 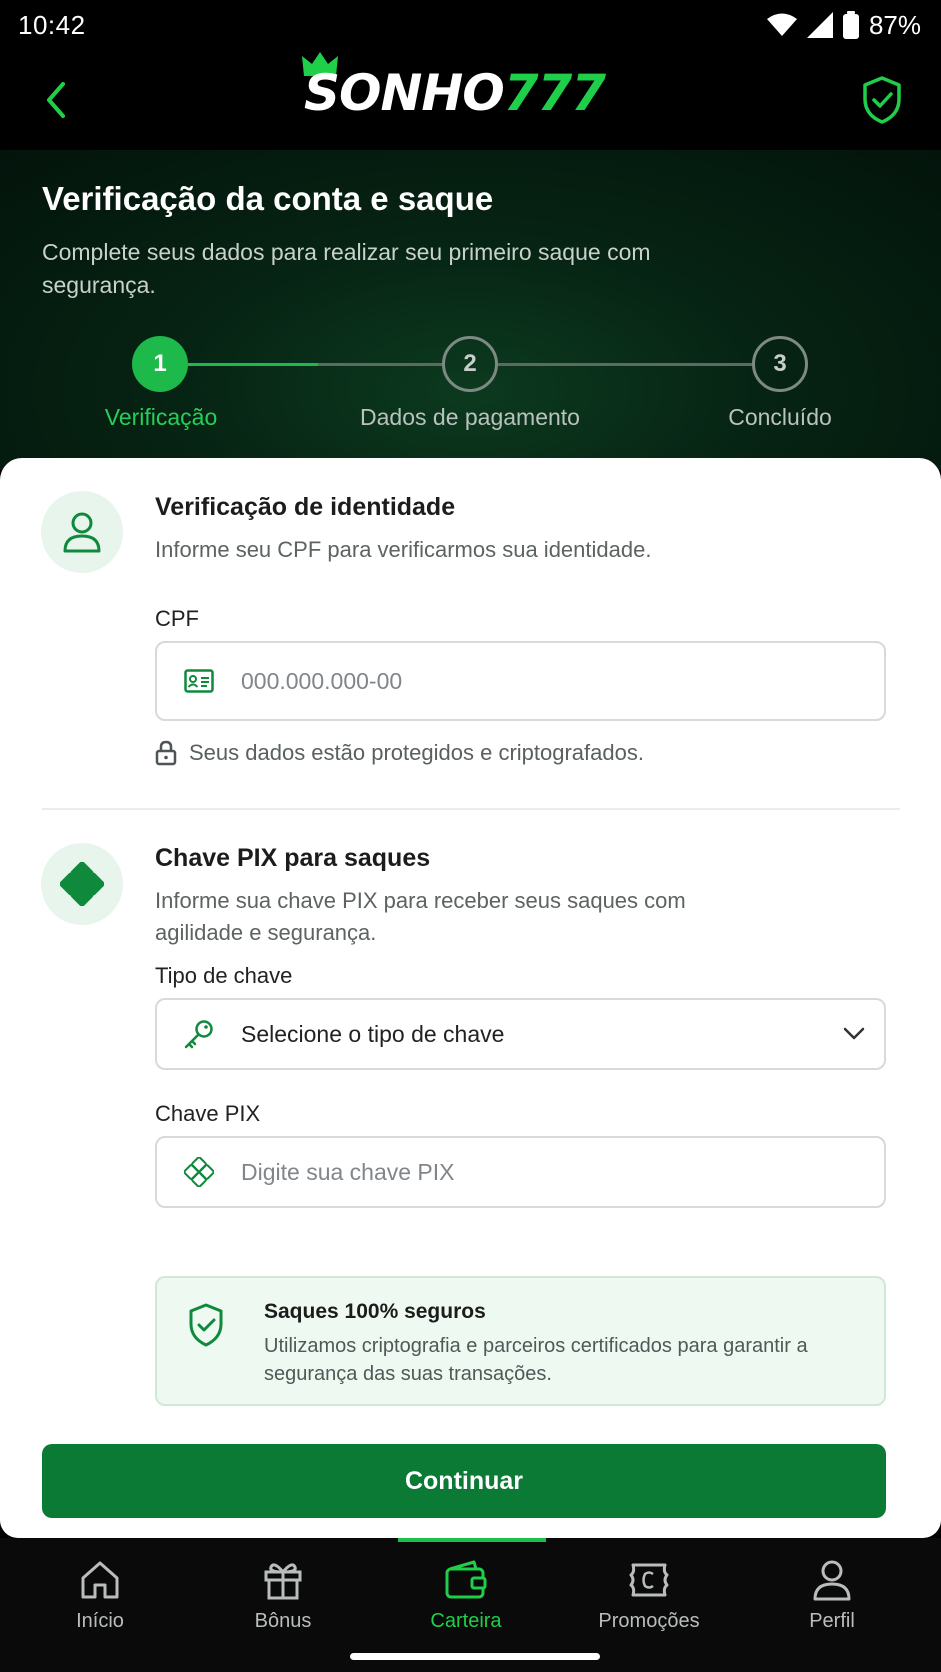 What do you see at coordinates (208, 1113) in the screenshot?
I see `pix-key-label: Chave PIX` at bounding box center [208, 1113].